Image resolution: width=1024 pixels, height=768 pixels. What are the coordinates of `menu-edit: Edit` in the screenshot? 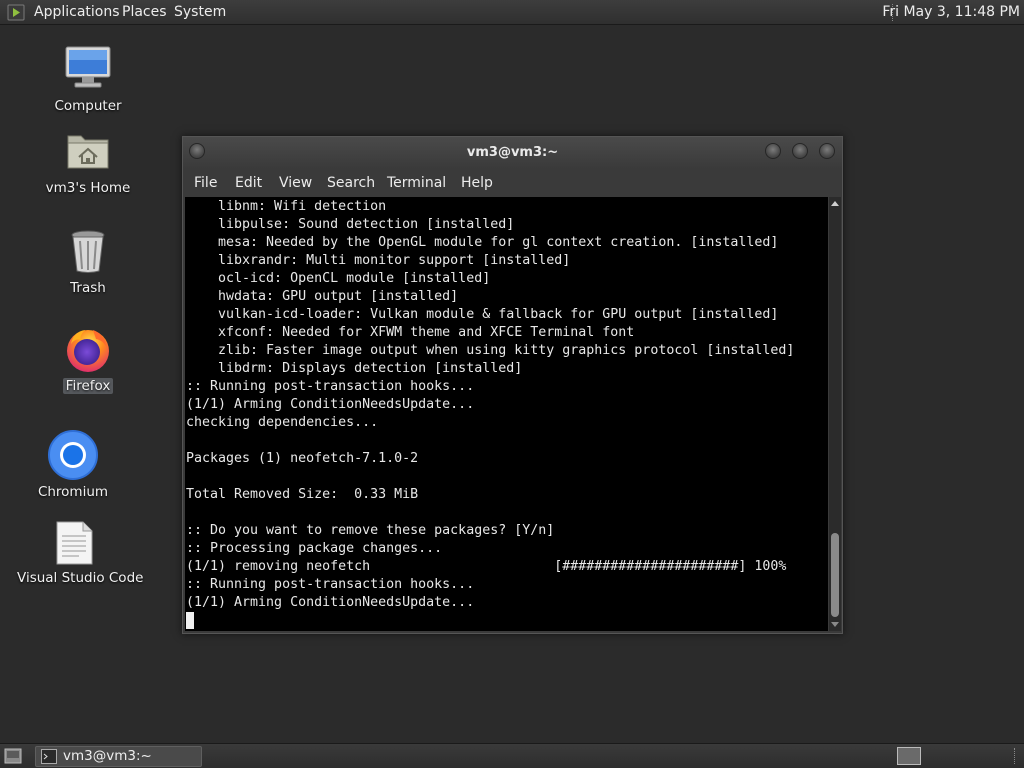 It's located at (248, 183).